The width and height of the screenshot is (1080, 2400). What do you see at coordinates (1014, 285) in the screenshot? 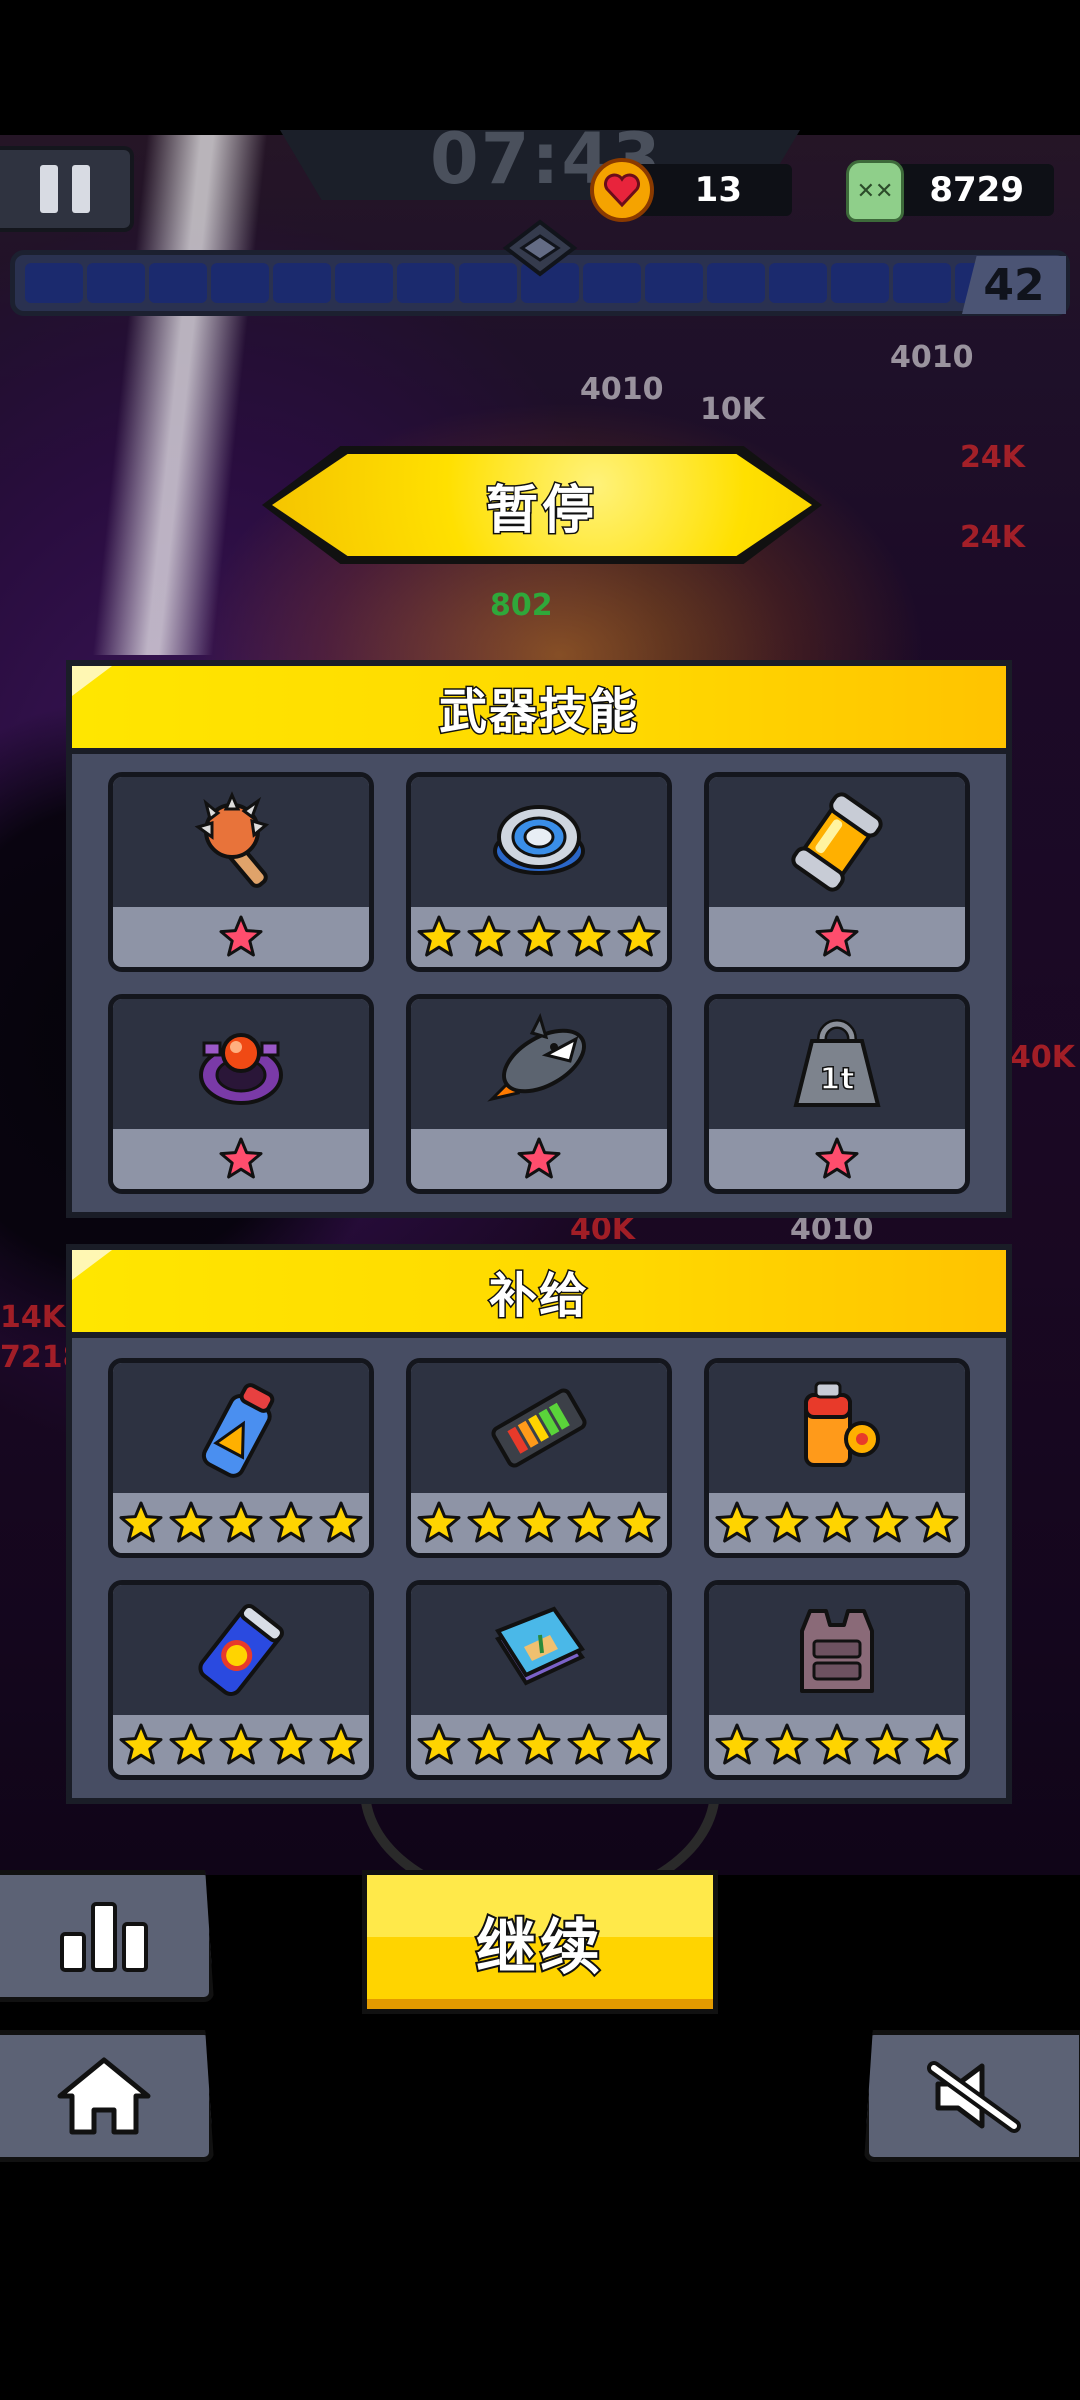
I see `level-badge: 42` at bounding box center [1014, 285].